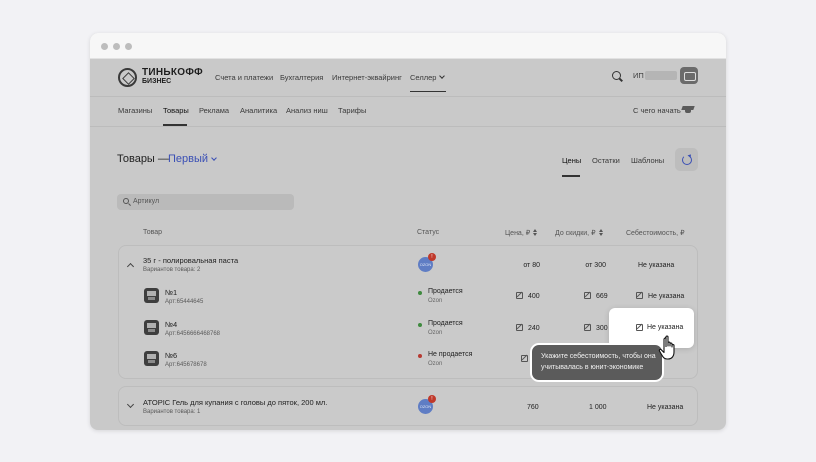  I want to click on article-search-input: Артикул, so click(205, 202).